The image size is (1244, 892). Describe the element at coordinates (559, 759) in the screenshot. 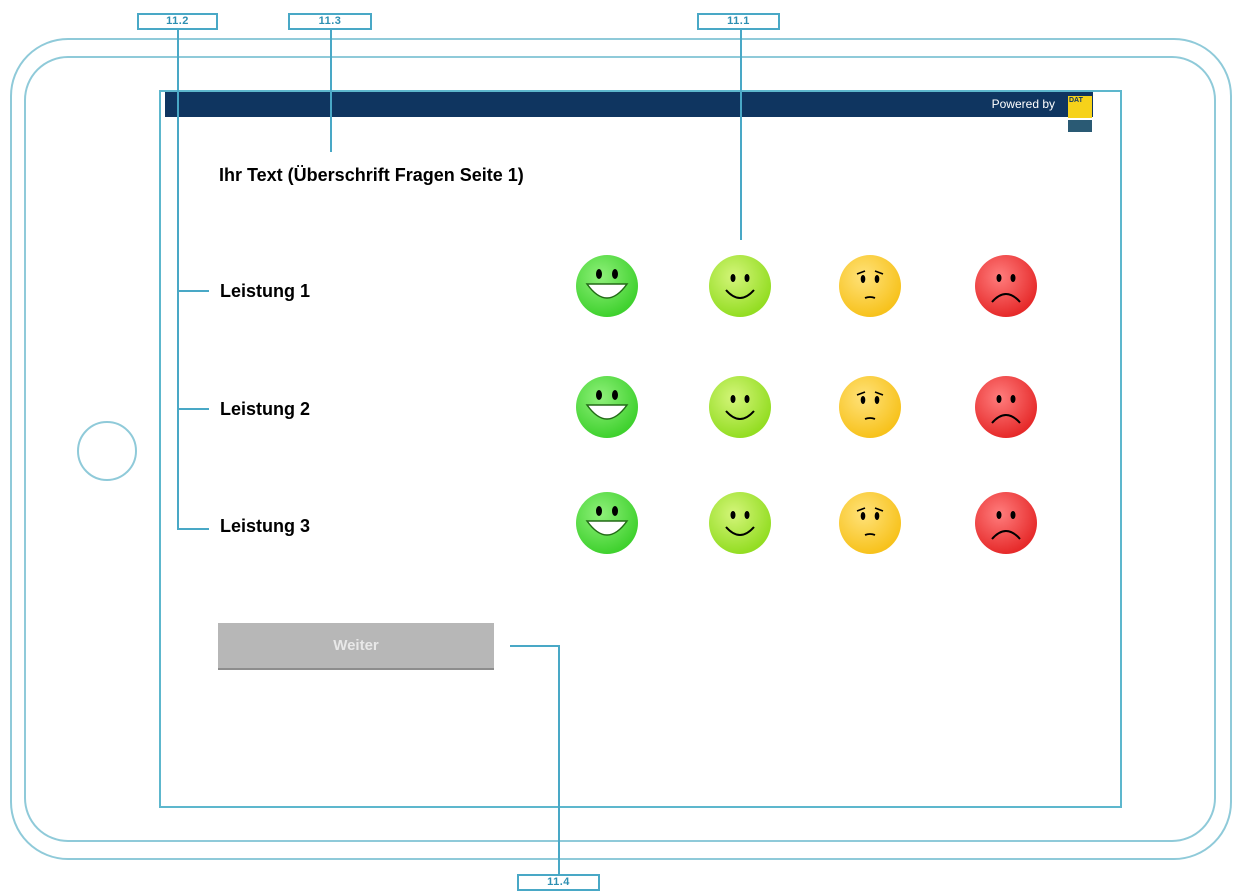

I see `annotation-leader-11-4-v` at that location.